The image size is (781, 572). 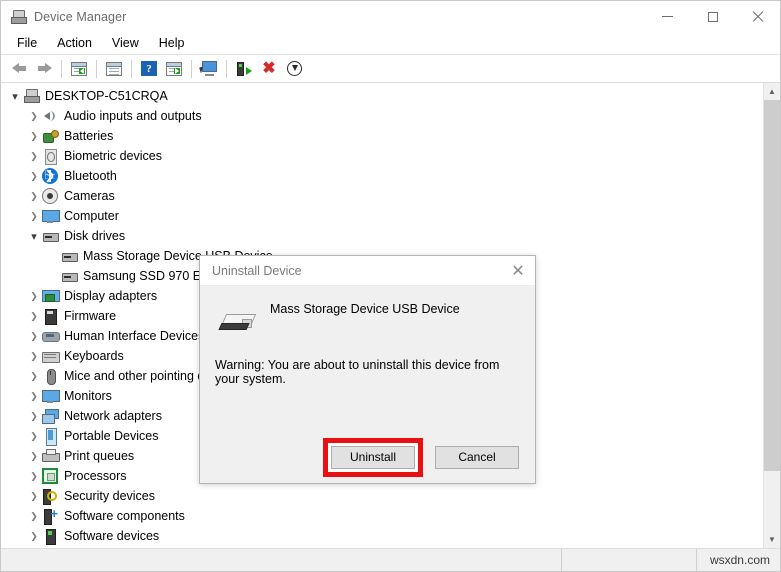 I want to click on properties-button, so click(x=79, y=69).